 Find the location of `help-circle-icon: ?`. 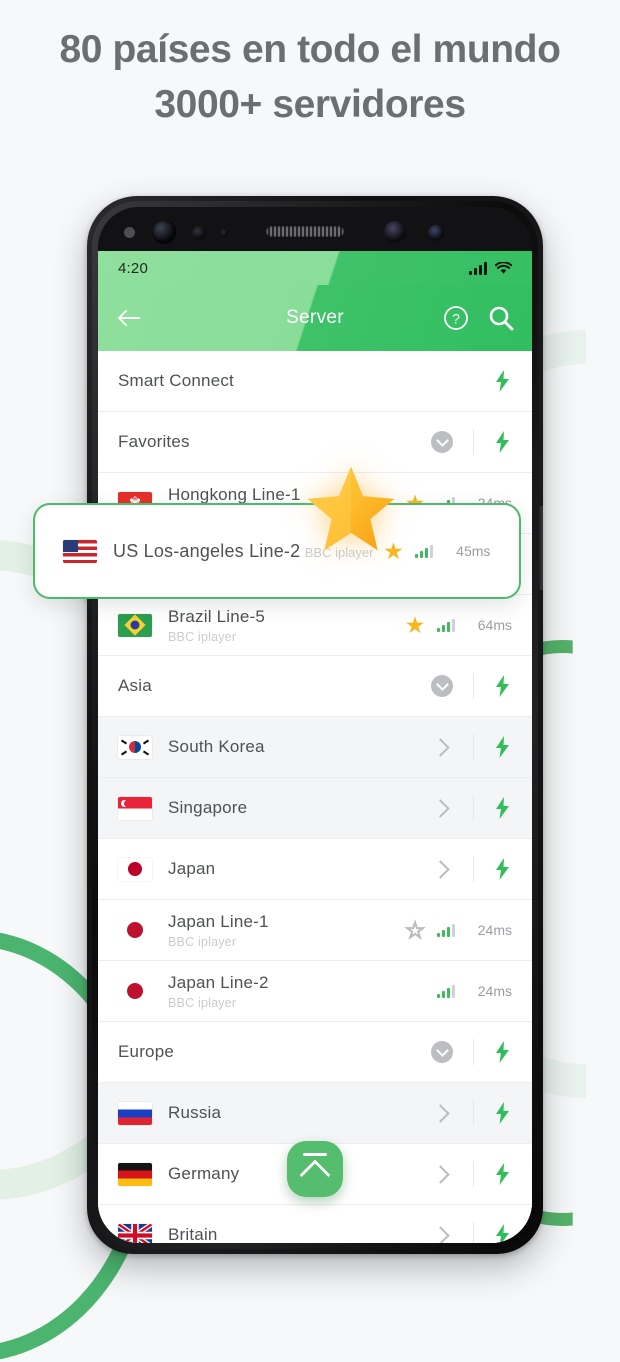

help-circle-icon: ? is located at coordinates (456, 318).